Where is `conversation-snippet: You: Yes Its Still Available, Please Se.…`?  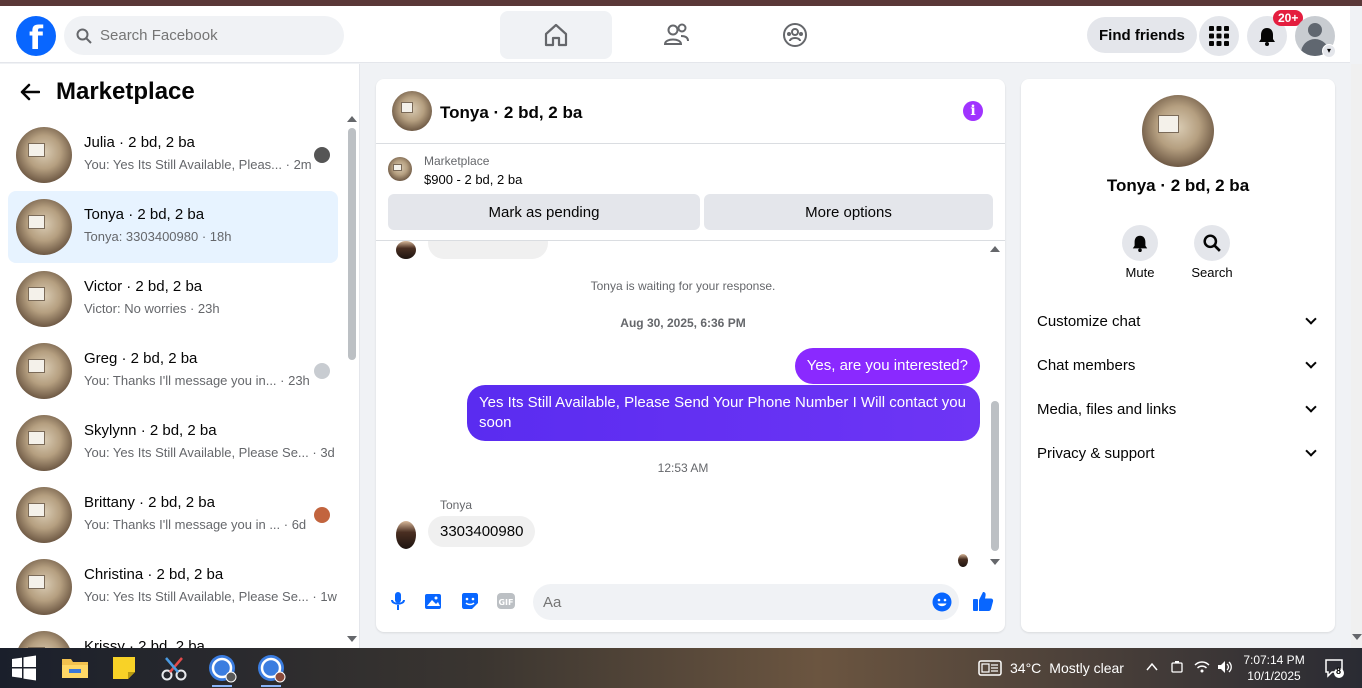 conversation-snippet: You: Yes Its Still Available, Please Se.… is located at coordinates (209, 452).